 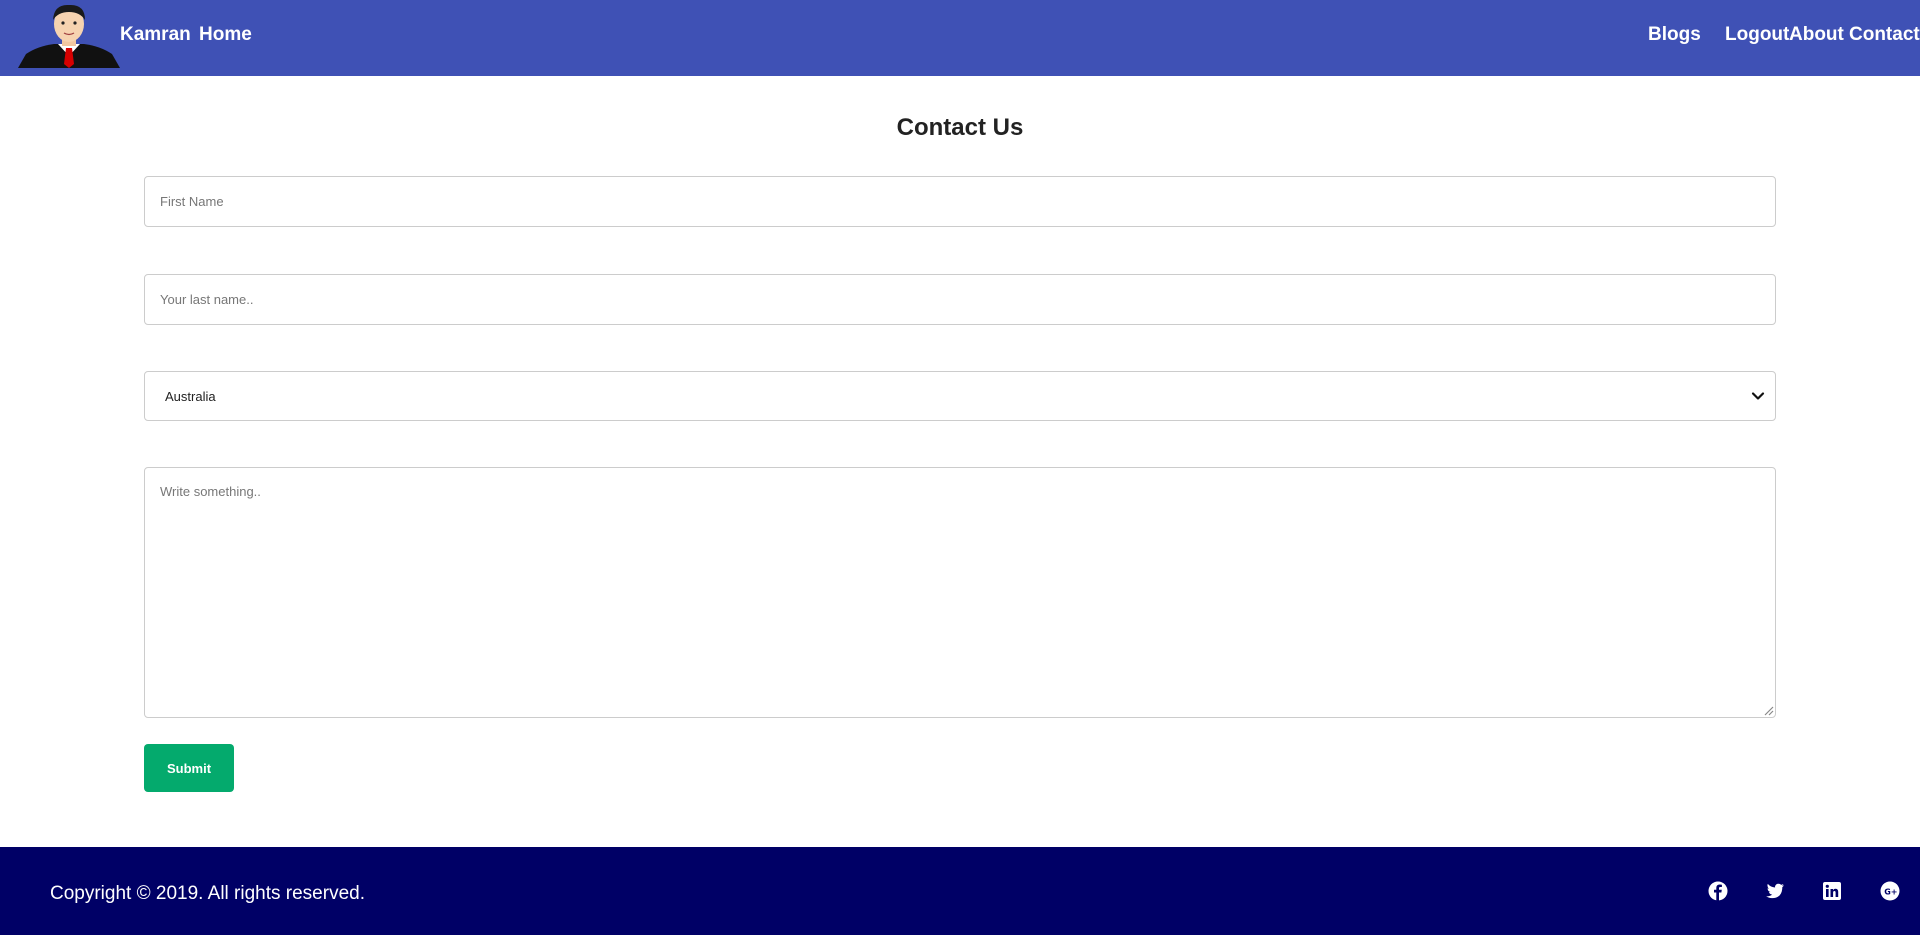 What do you see at coordinates (225, 35) in the screenshot?
I see `nav-home-link: Home` at bounding box center [225, 35].